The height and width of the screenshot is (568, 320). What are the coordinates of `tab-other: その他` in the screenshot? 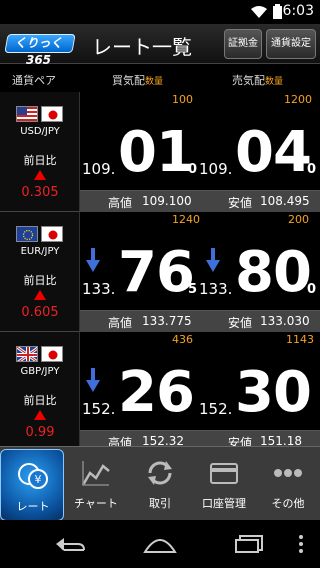 It's located at (288, 484).